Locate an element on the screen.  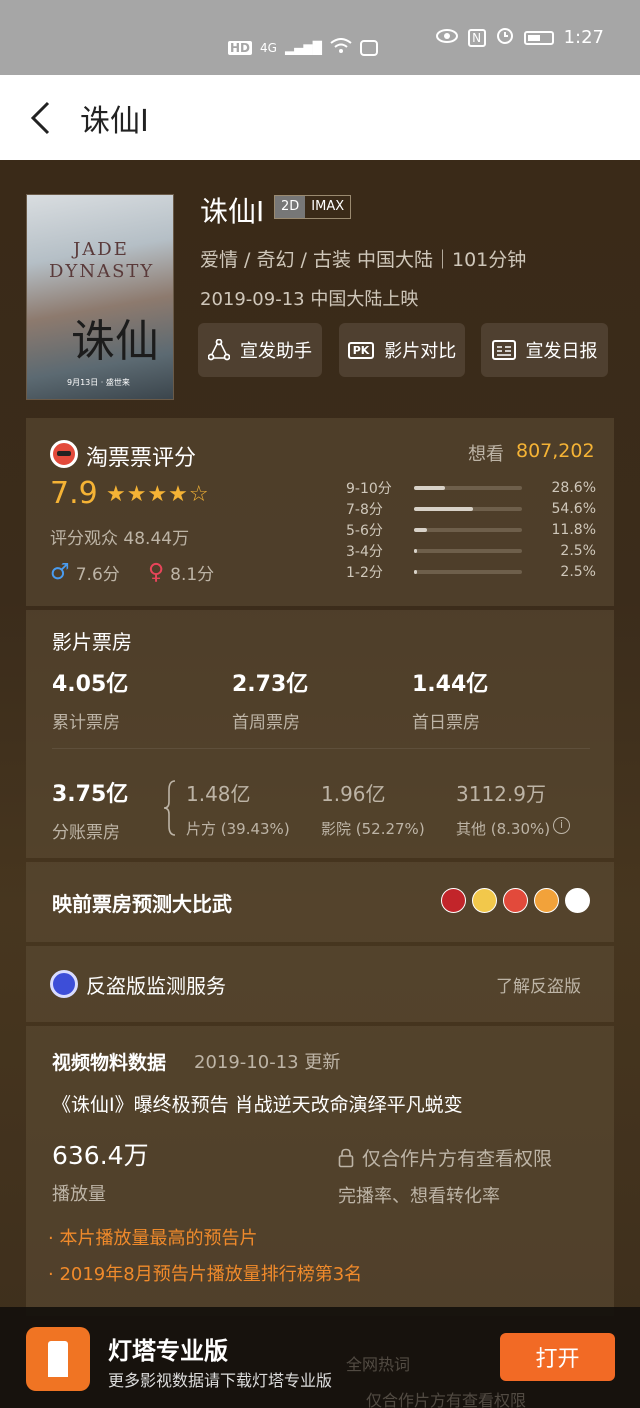
promo-daily-label: 宣发日报 is located at coordinates (561, 351).